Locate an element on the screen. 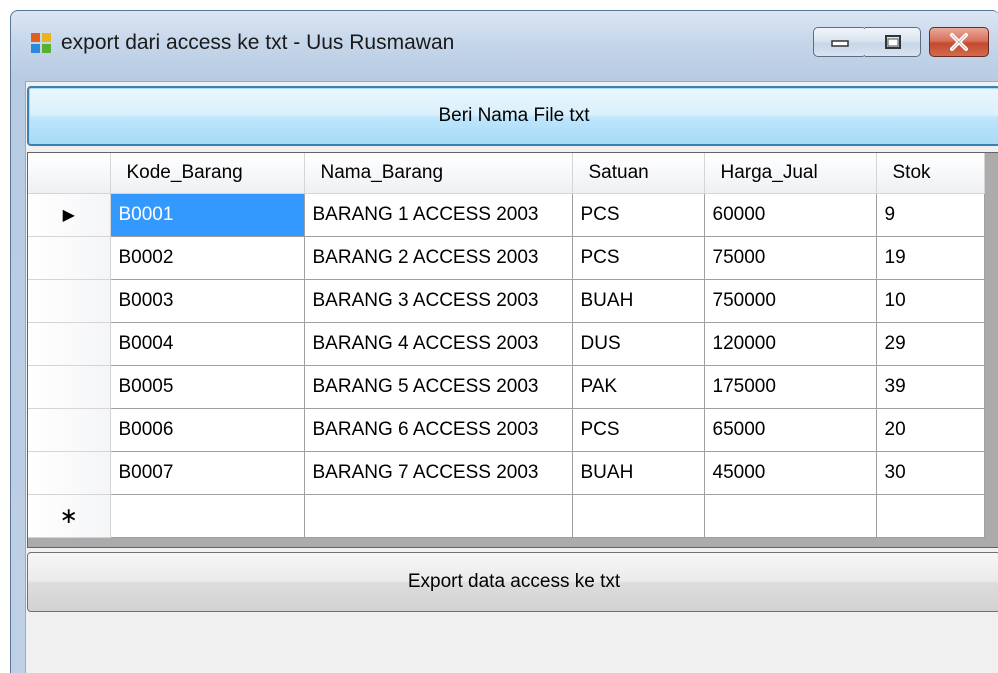 The width and height of the screenshot is (998, 673). name-file-button: Beri Nama File txt is located at coordinates (512, 116).